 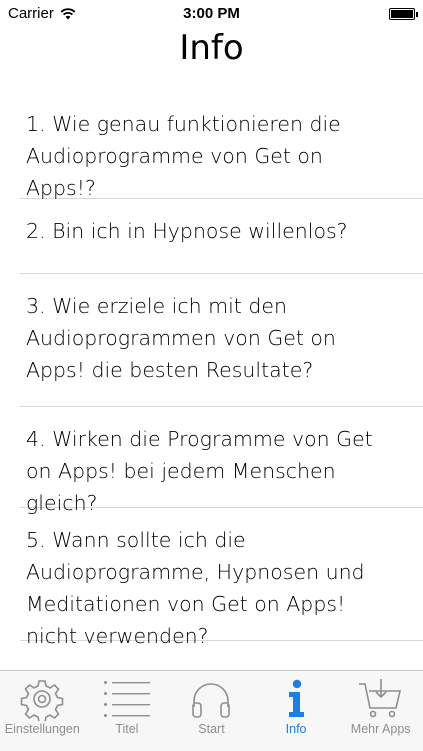 I want to click on tab-start: Start, so click(x=211, y=711).